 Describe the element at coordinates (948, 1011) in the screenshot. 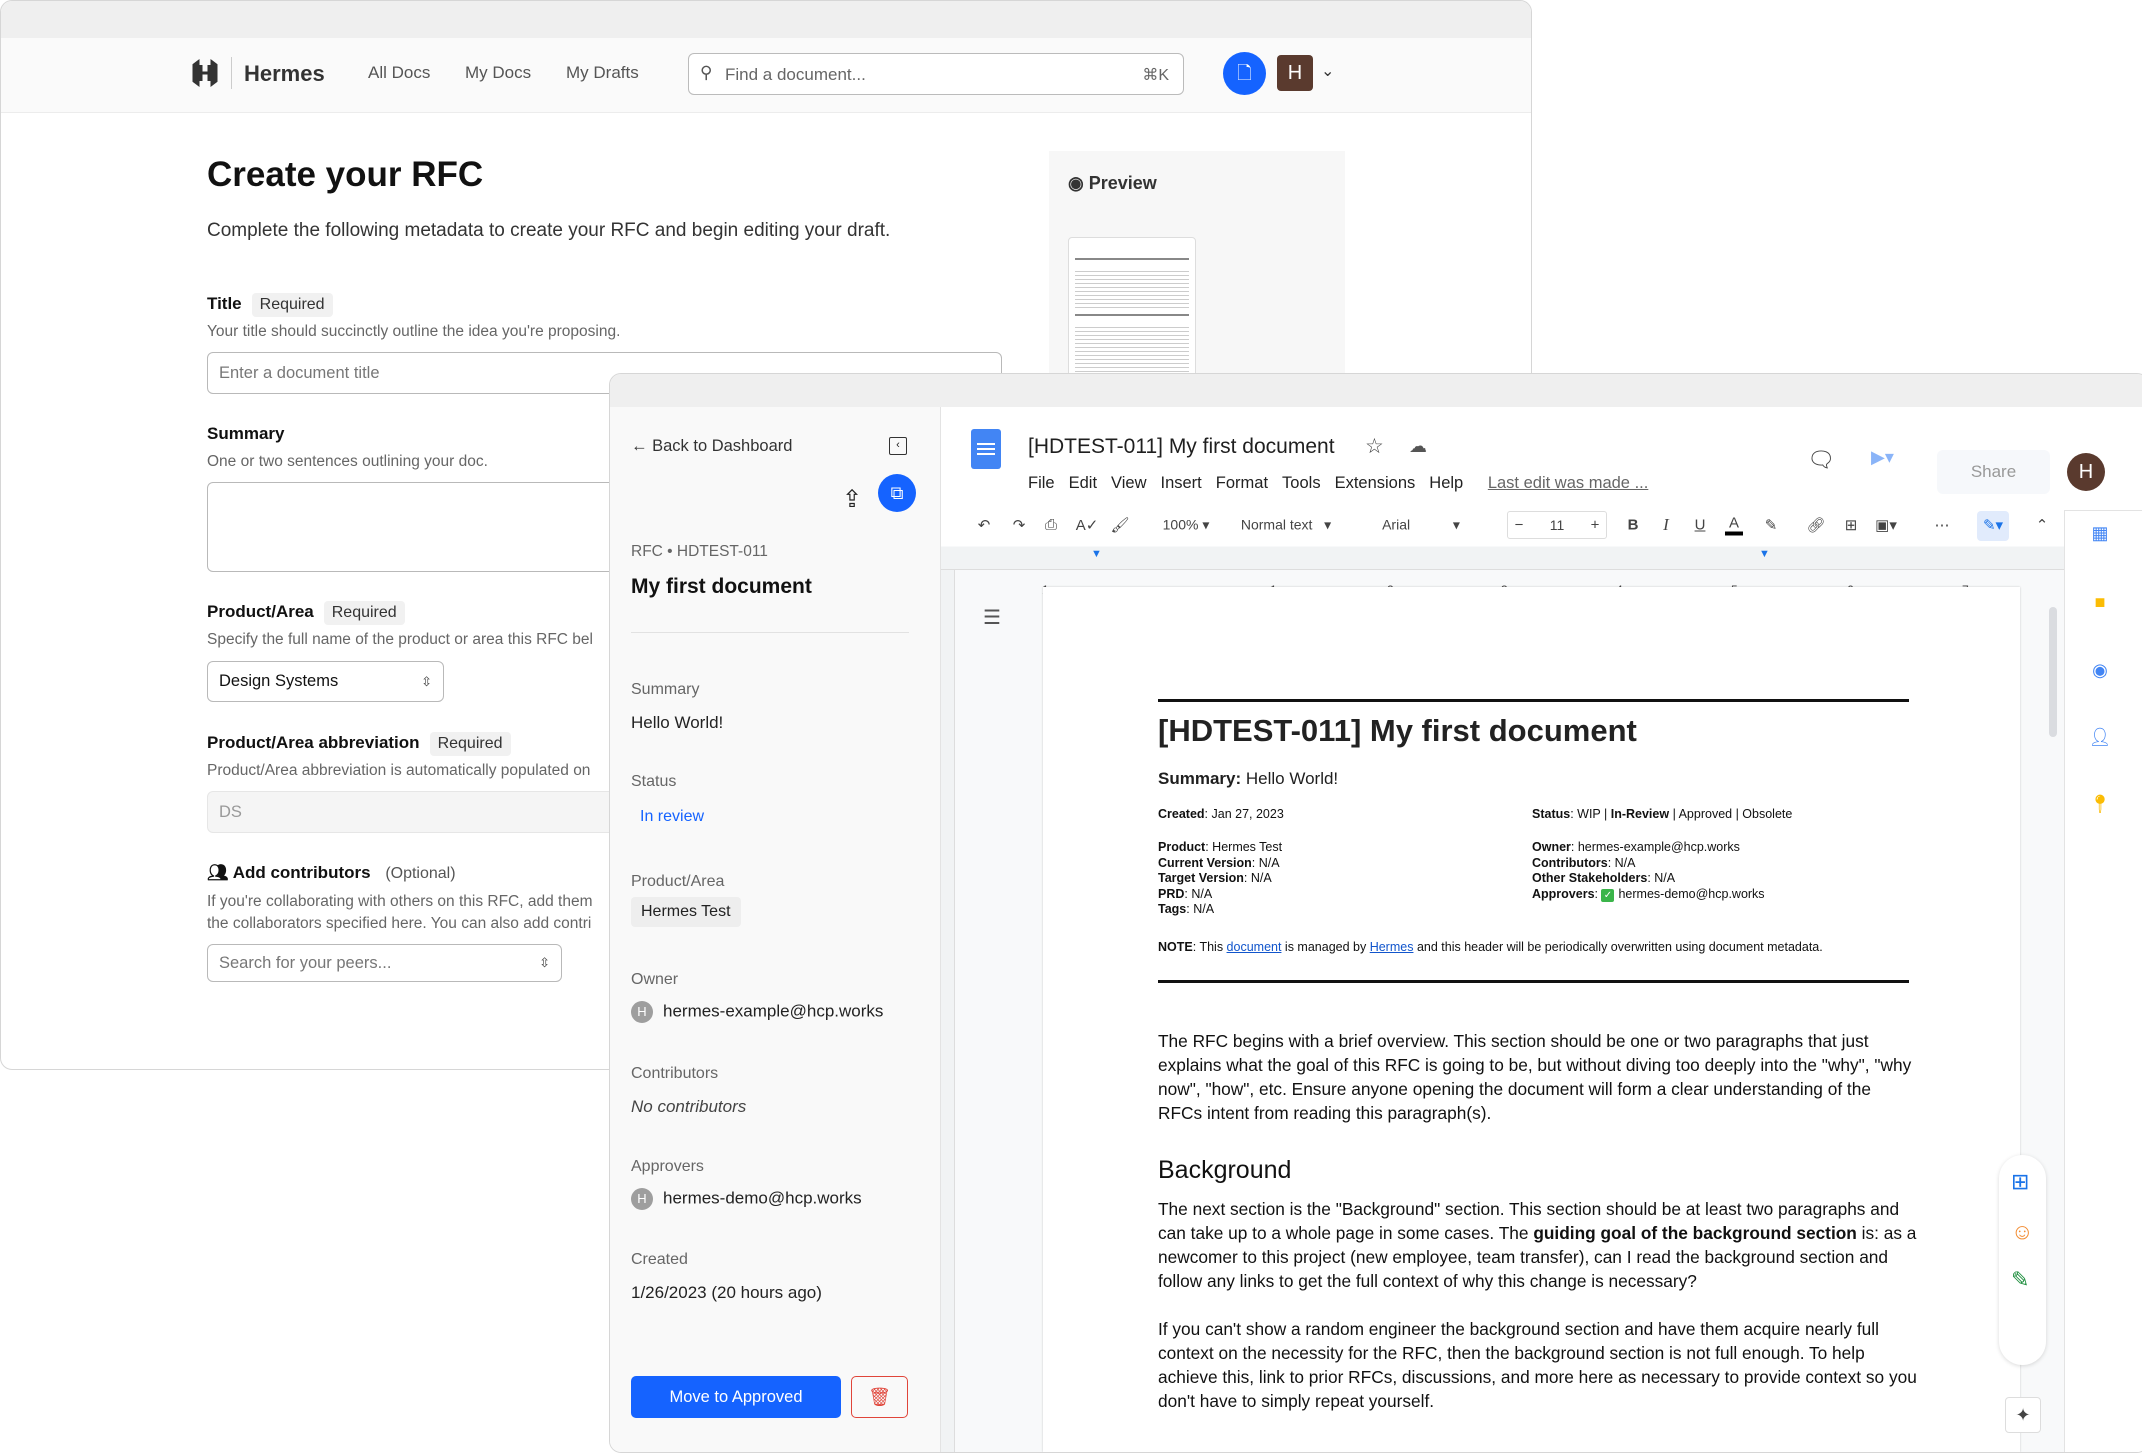

I see `vertical-ruler` at that location.